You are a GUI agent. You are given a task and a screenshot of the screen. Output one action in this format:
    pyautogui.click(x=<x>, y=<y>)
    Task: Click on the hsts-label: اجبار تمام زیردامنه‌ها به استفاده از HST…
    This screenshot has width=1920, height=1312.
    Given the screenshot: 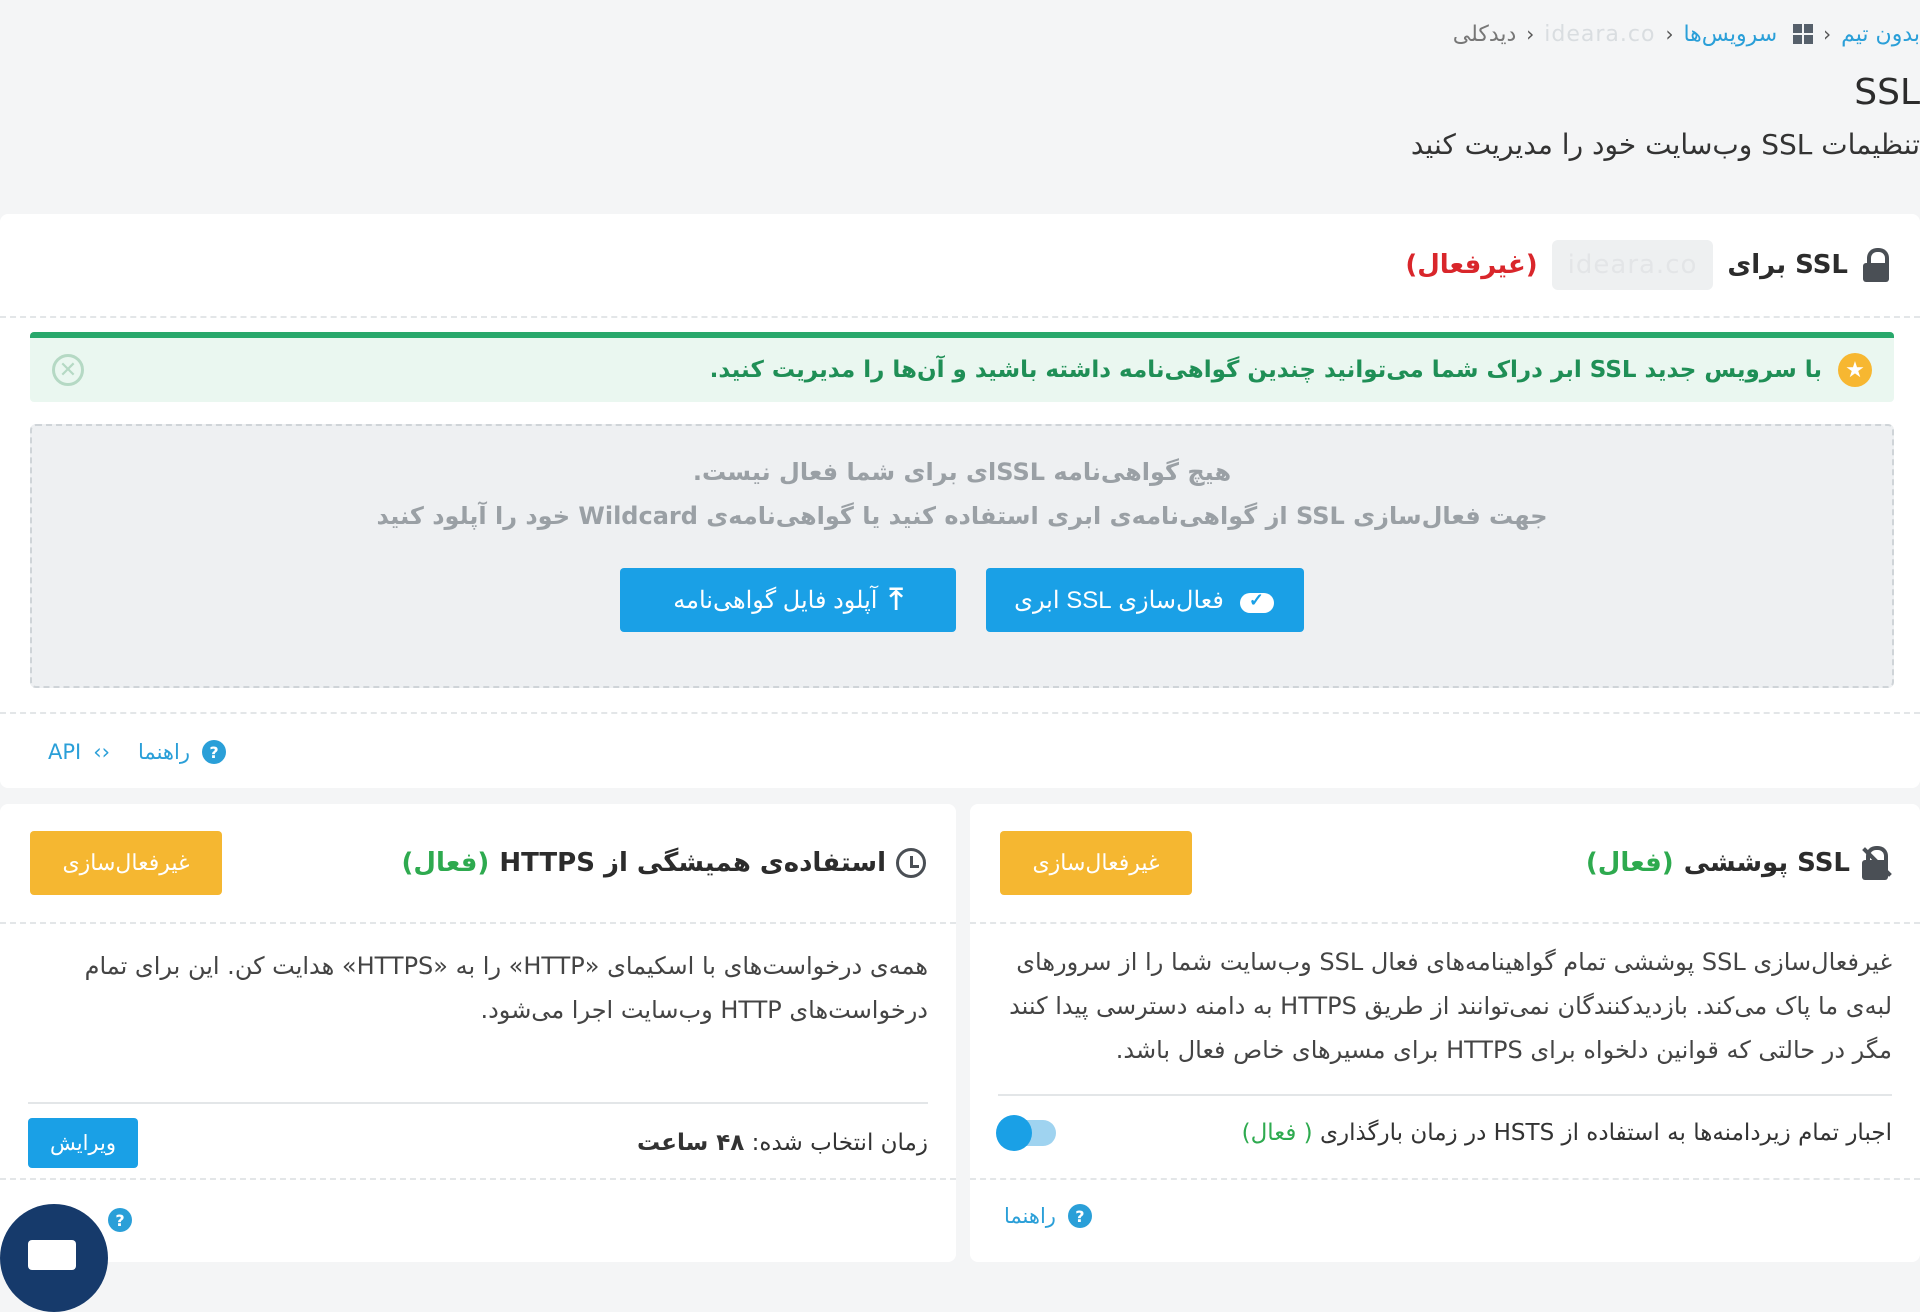 What is the action you would take?
    pyautogui.click(x=1605, y=1133)
    